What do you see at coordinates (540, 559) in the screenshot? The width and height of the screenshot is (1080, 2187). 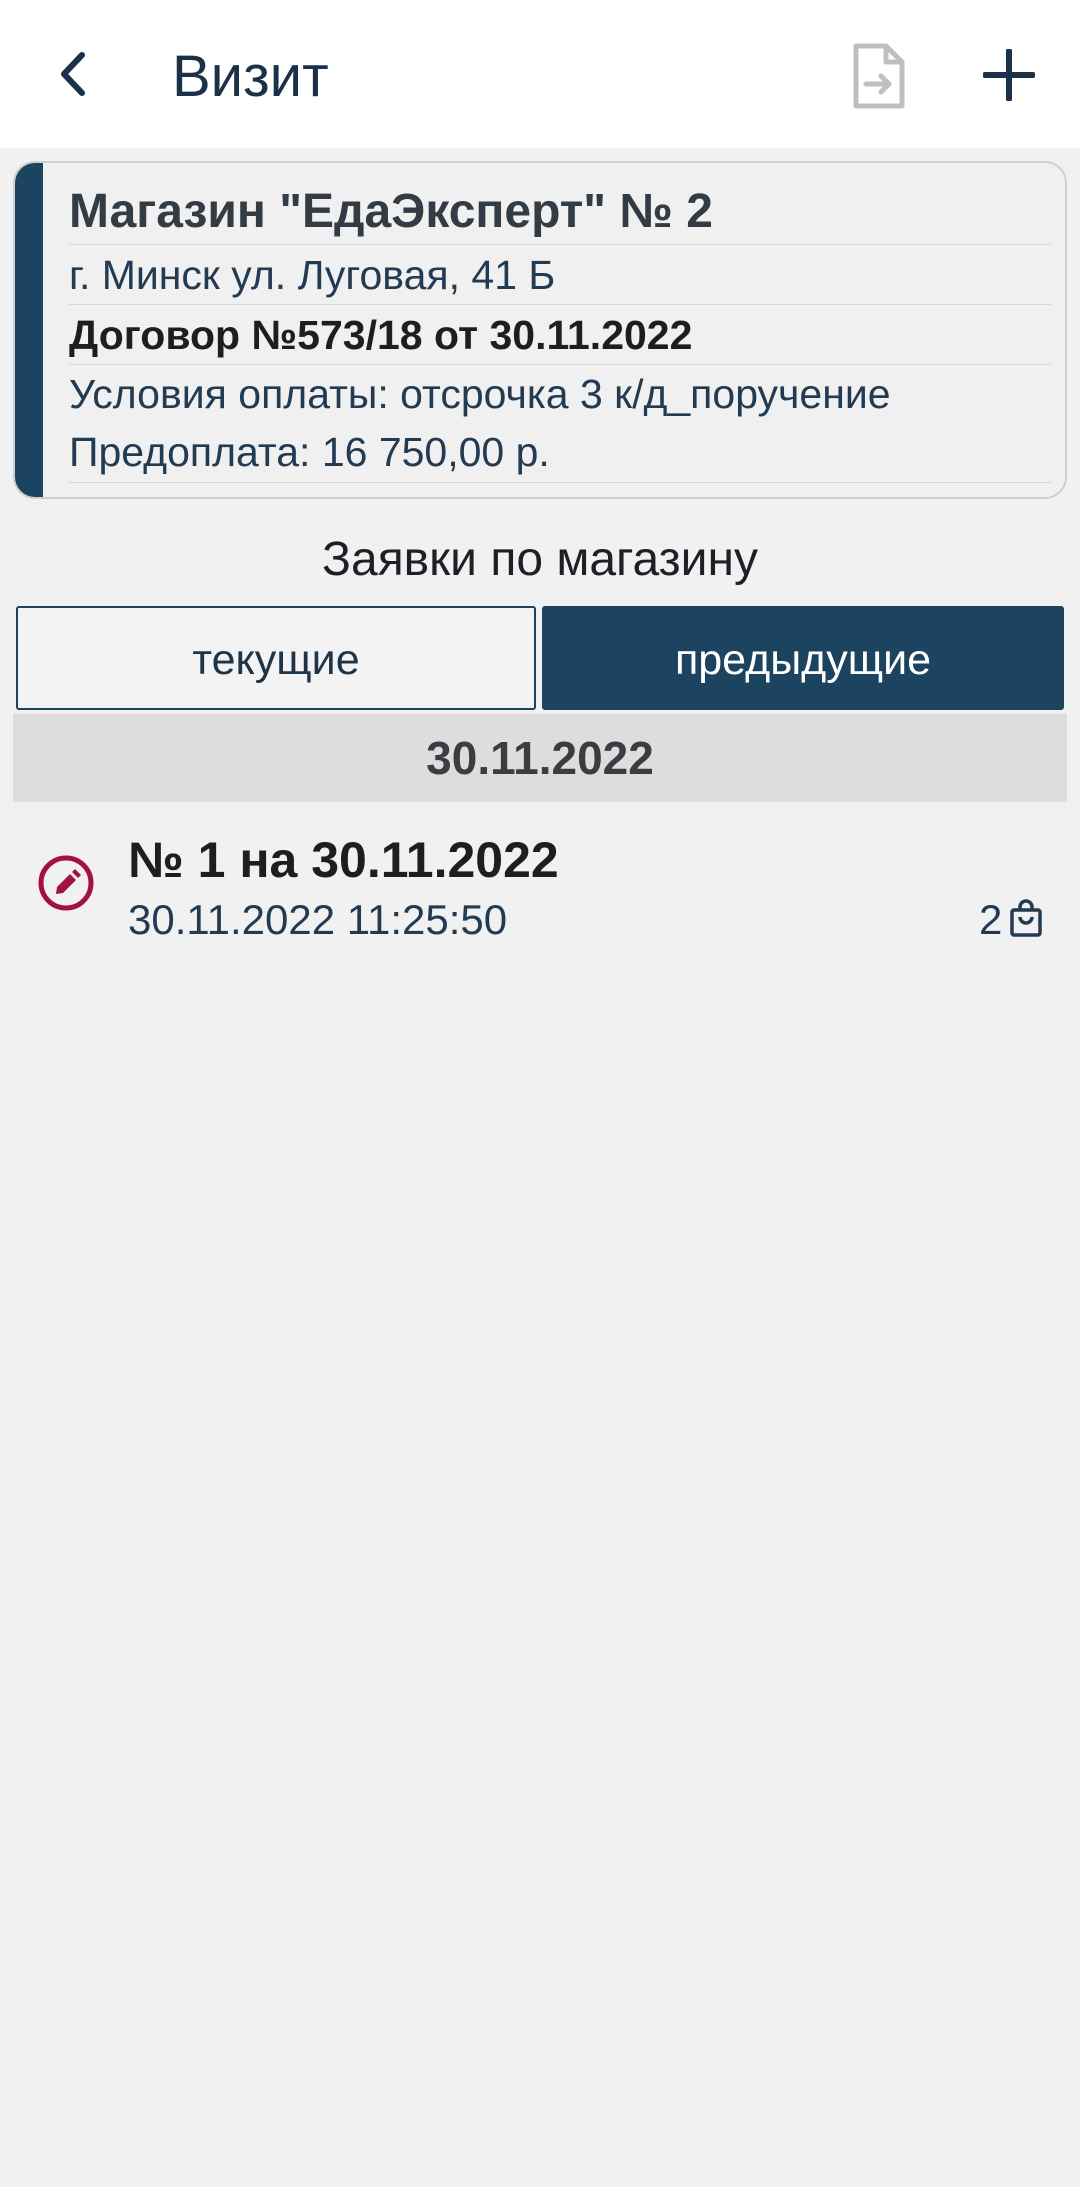 I see `orders-section-title: Заявки по магазину` at bounding box center [540, 559].